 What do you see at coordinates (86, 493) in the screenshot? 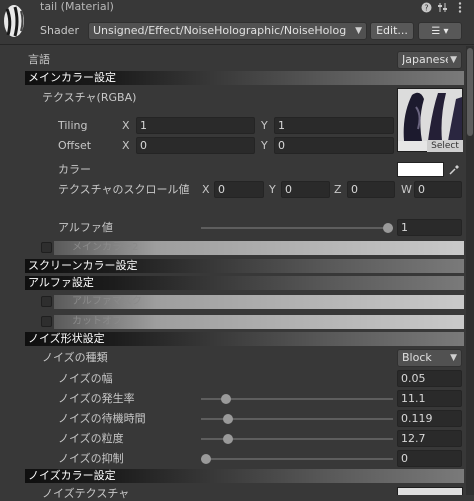
I see `noise-texture-label: ノイズテクスチャ` at bounding box center [86, 493].